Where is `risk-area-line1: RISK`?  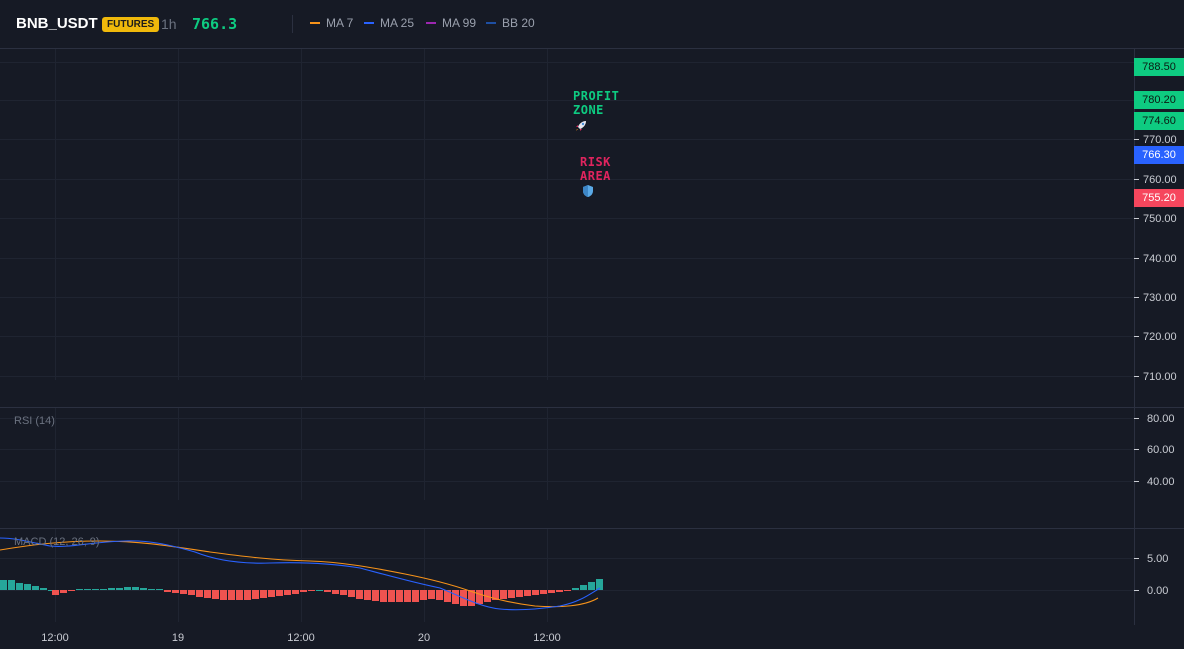 risk-area-line1: RISK is located at coordinates (595, 162).